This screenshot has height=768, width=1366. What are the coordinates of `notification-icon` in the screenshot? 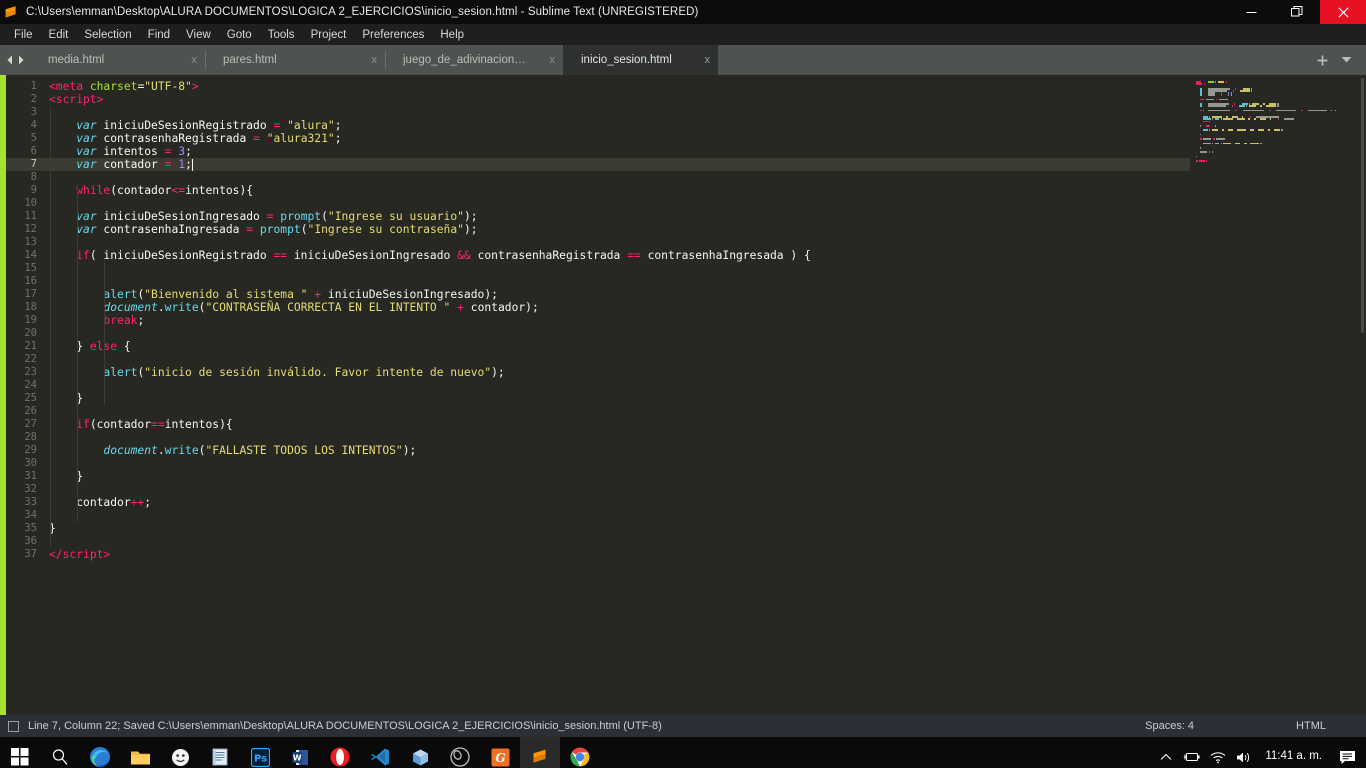 It's located at (1347, 752).